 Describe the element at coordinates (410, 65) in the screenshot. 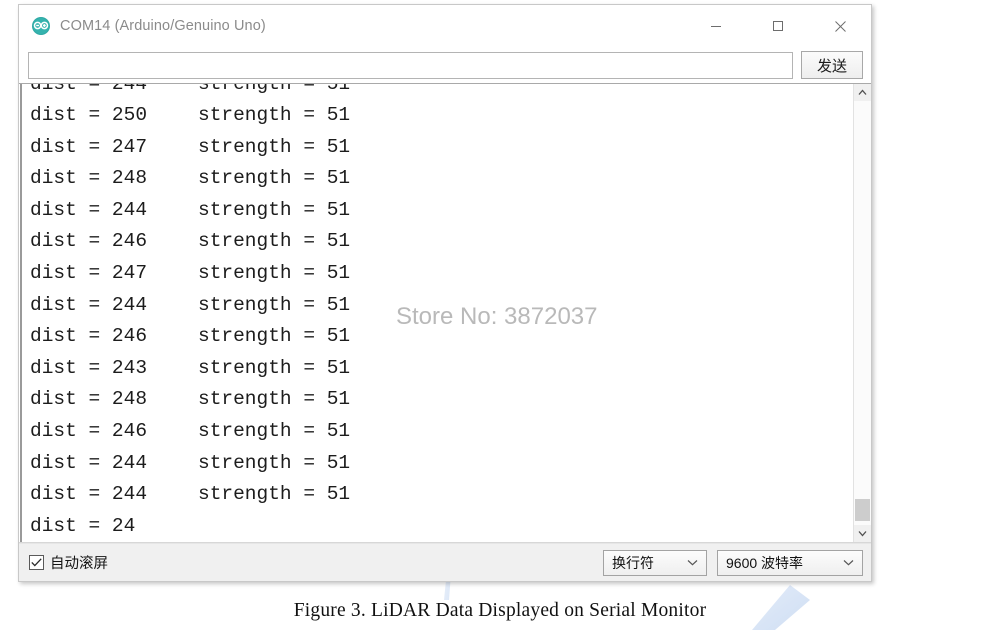

I see `send-text-input` at that location.